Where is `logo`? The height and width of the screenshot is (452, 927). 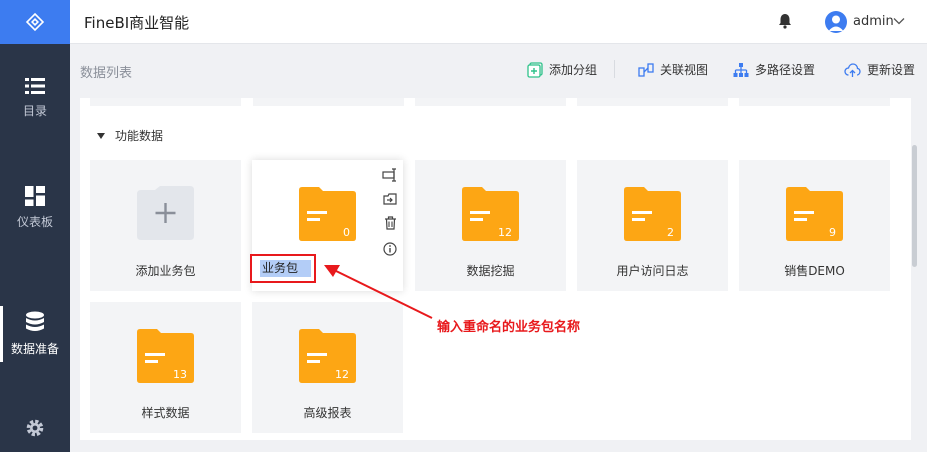 logo is located at coordinates (35, 22).